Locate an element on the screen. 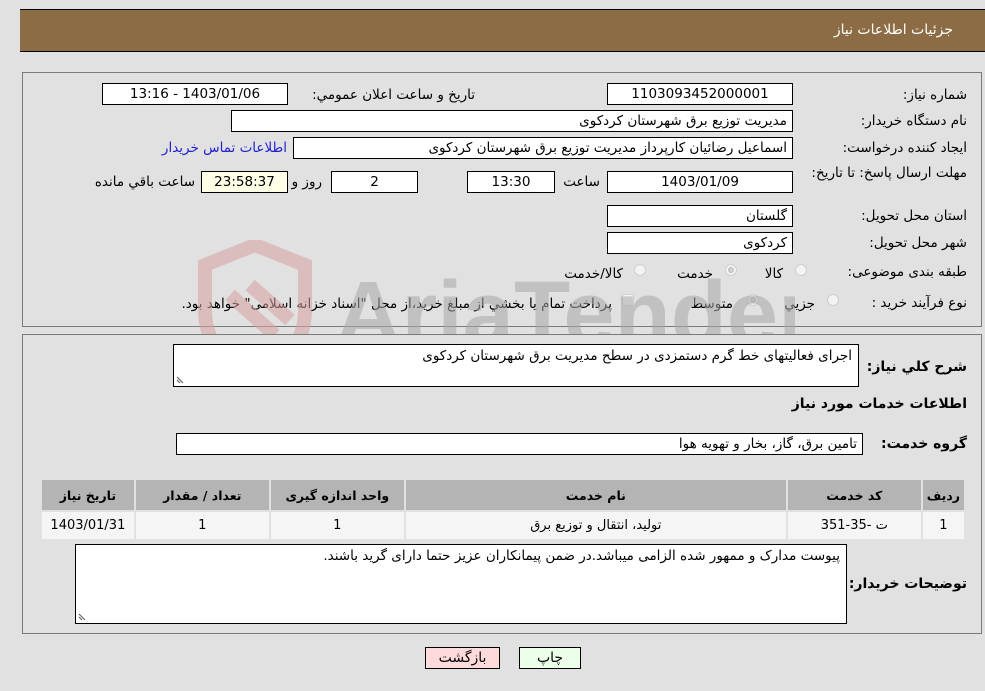 The image size is (985, 691). col-service-name: نام خدمت is located at coordinates (595, 495).